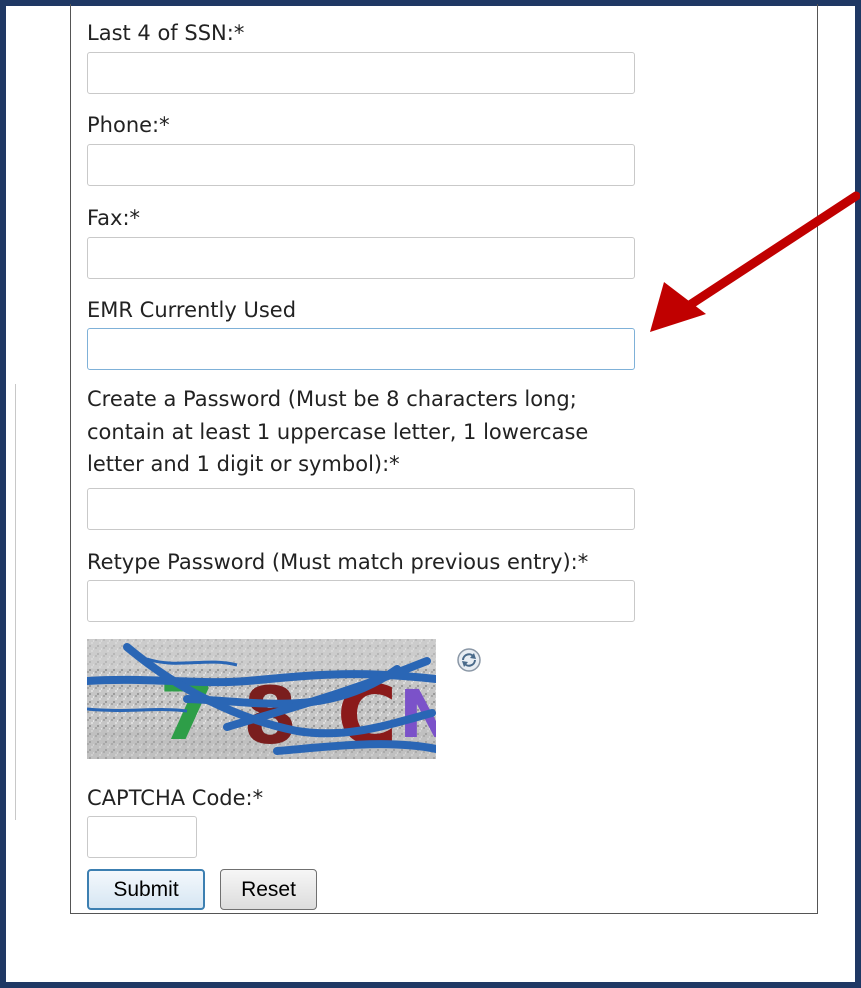  I want to click on ssn-label: Last 4 of SSN:*, so click(166, 33).